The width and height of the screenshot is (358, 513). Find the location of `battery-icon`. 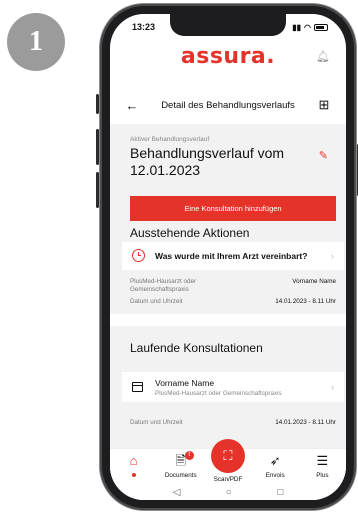

battery-icon is located at coordinates (321, 27).